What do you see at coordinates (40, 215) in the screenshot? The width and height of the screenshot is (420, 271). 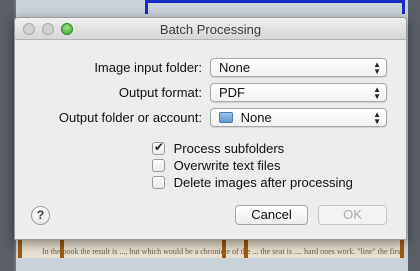 I see `help-button: ?` at bounding box center [40, 215].